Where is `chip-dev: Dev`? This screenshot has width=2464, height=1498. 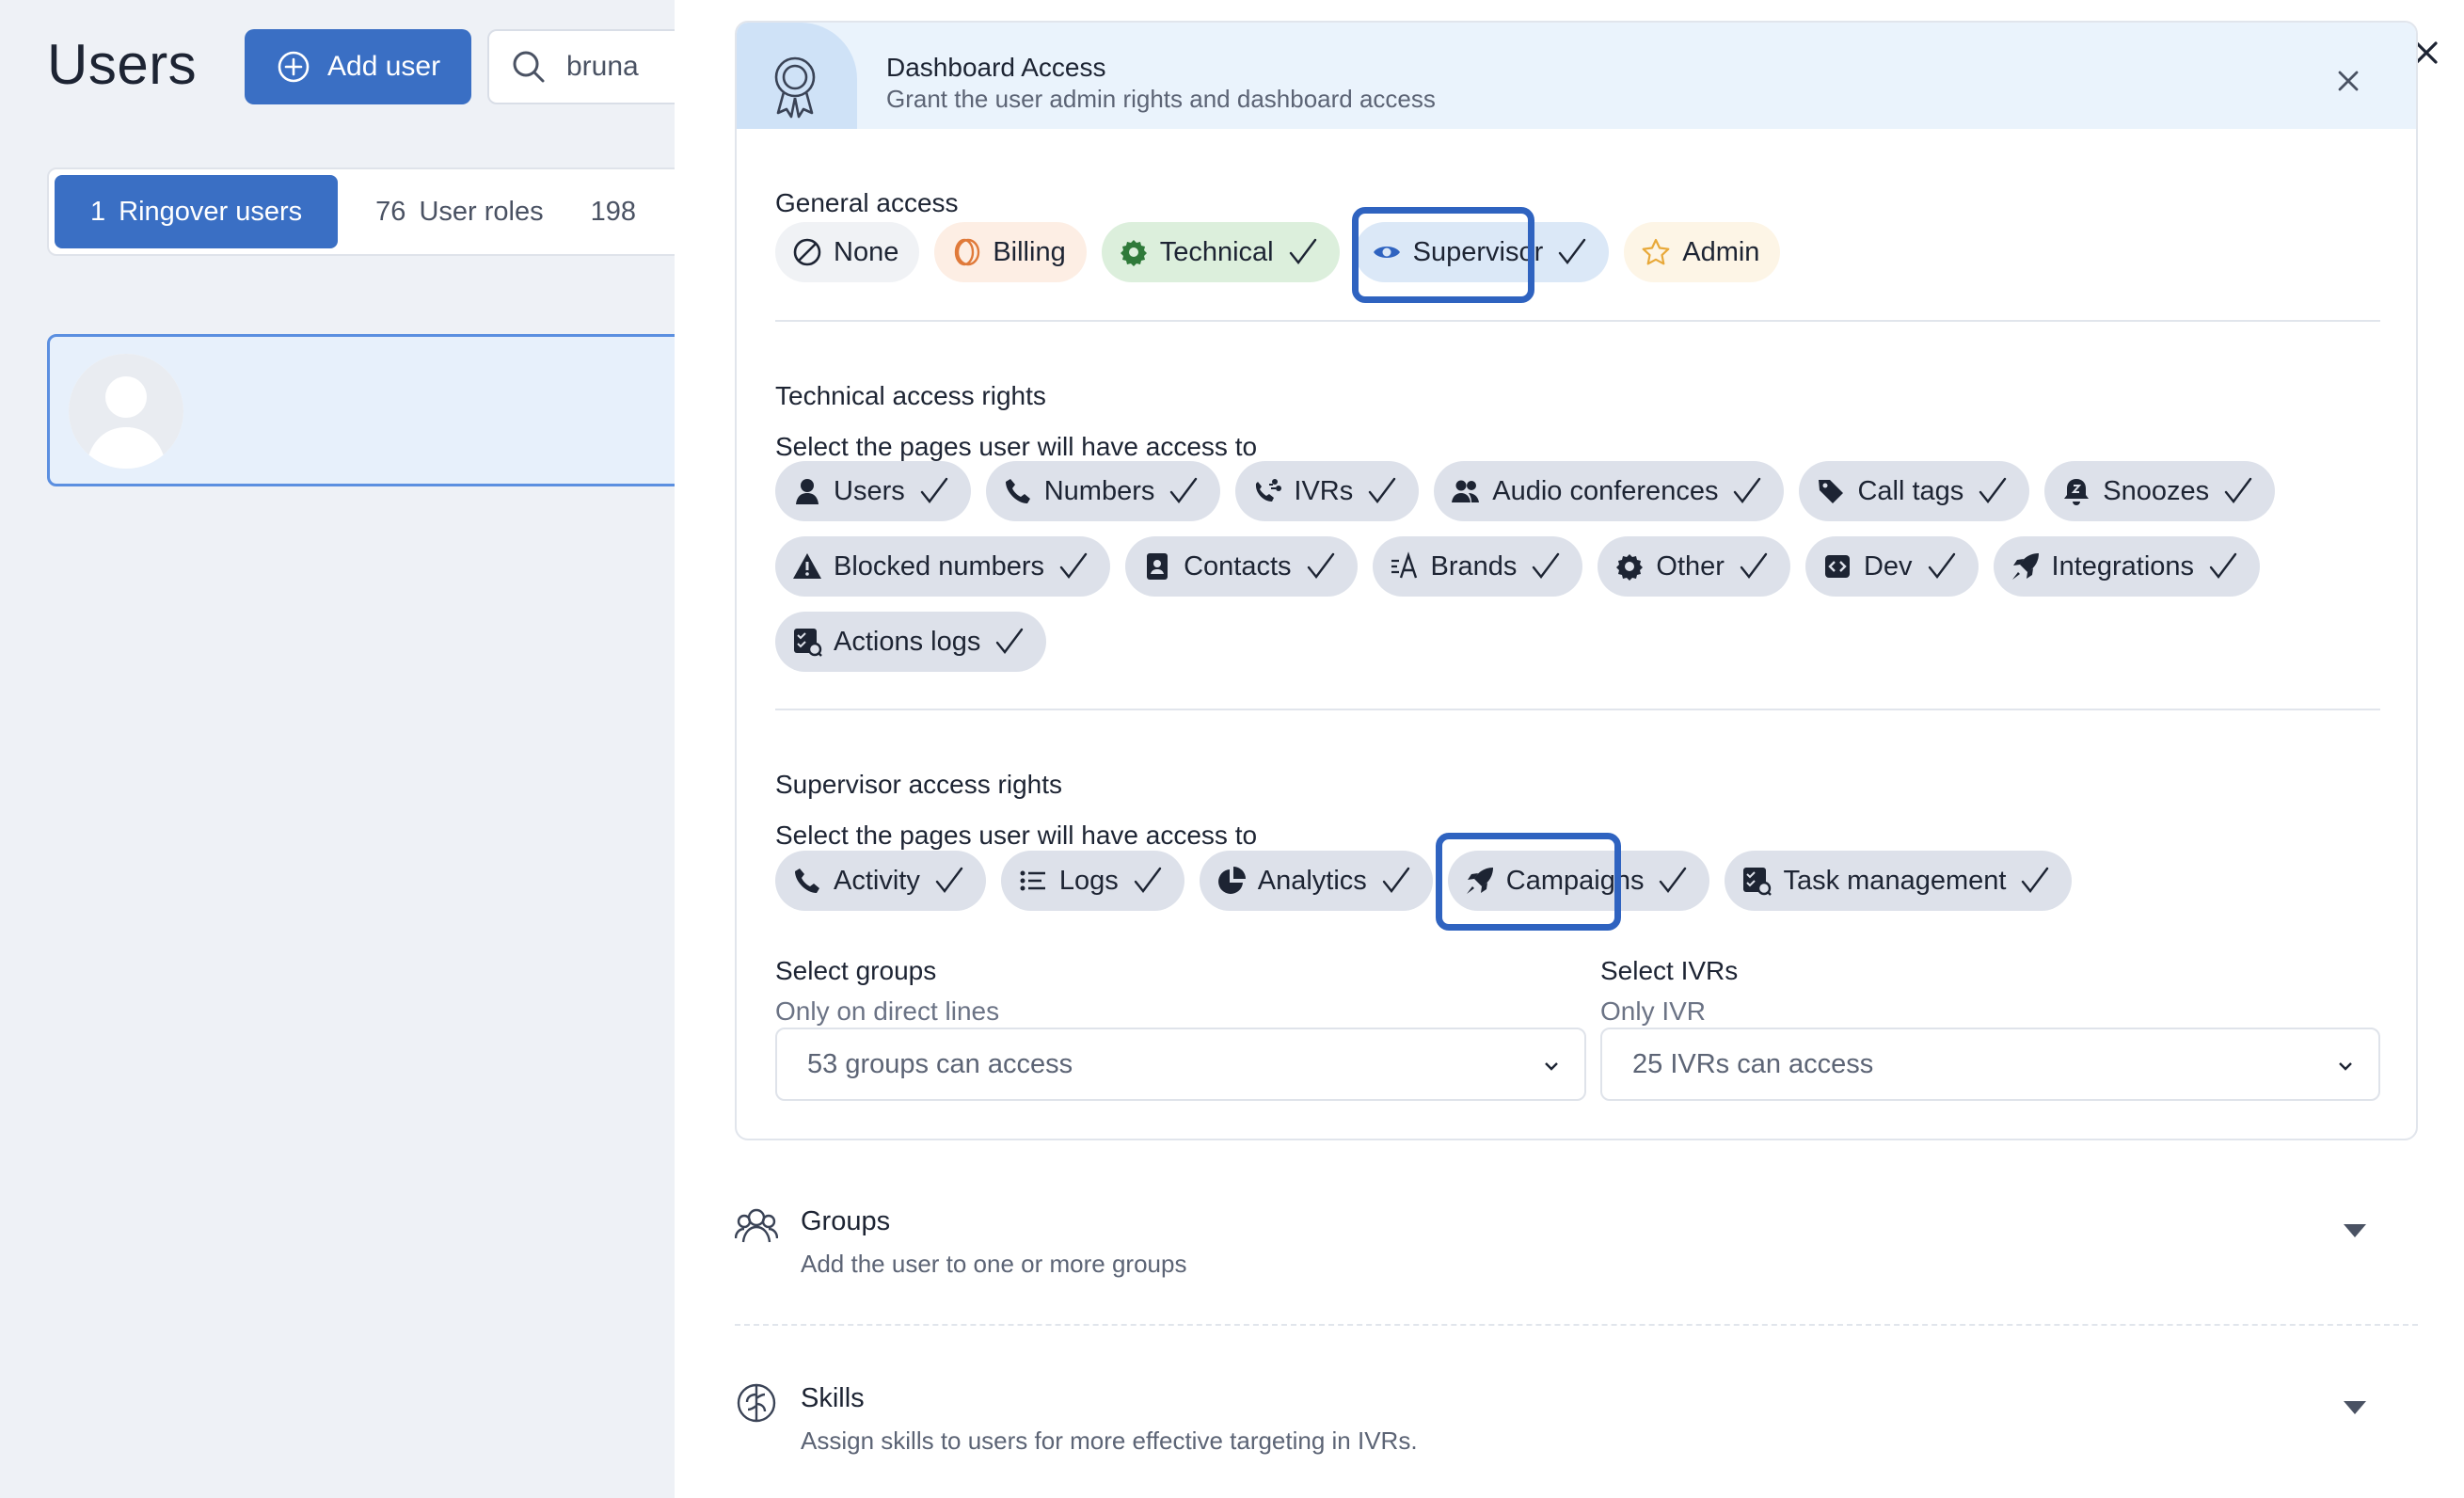
chip-dev: Dev is located at coordinates (1891, 567).